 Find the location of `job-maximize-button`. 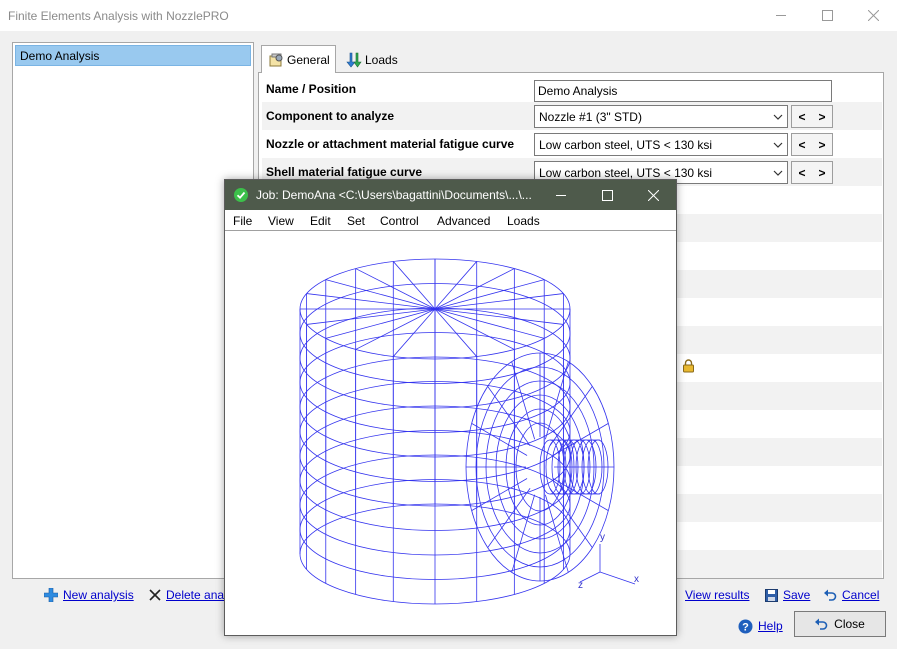

job-maximize-button is located at coordinates (607, 195).